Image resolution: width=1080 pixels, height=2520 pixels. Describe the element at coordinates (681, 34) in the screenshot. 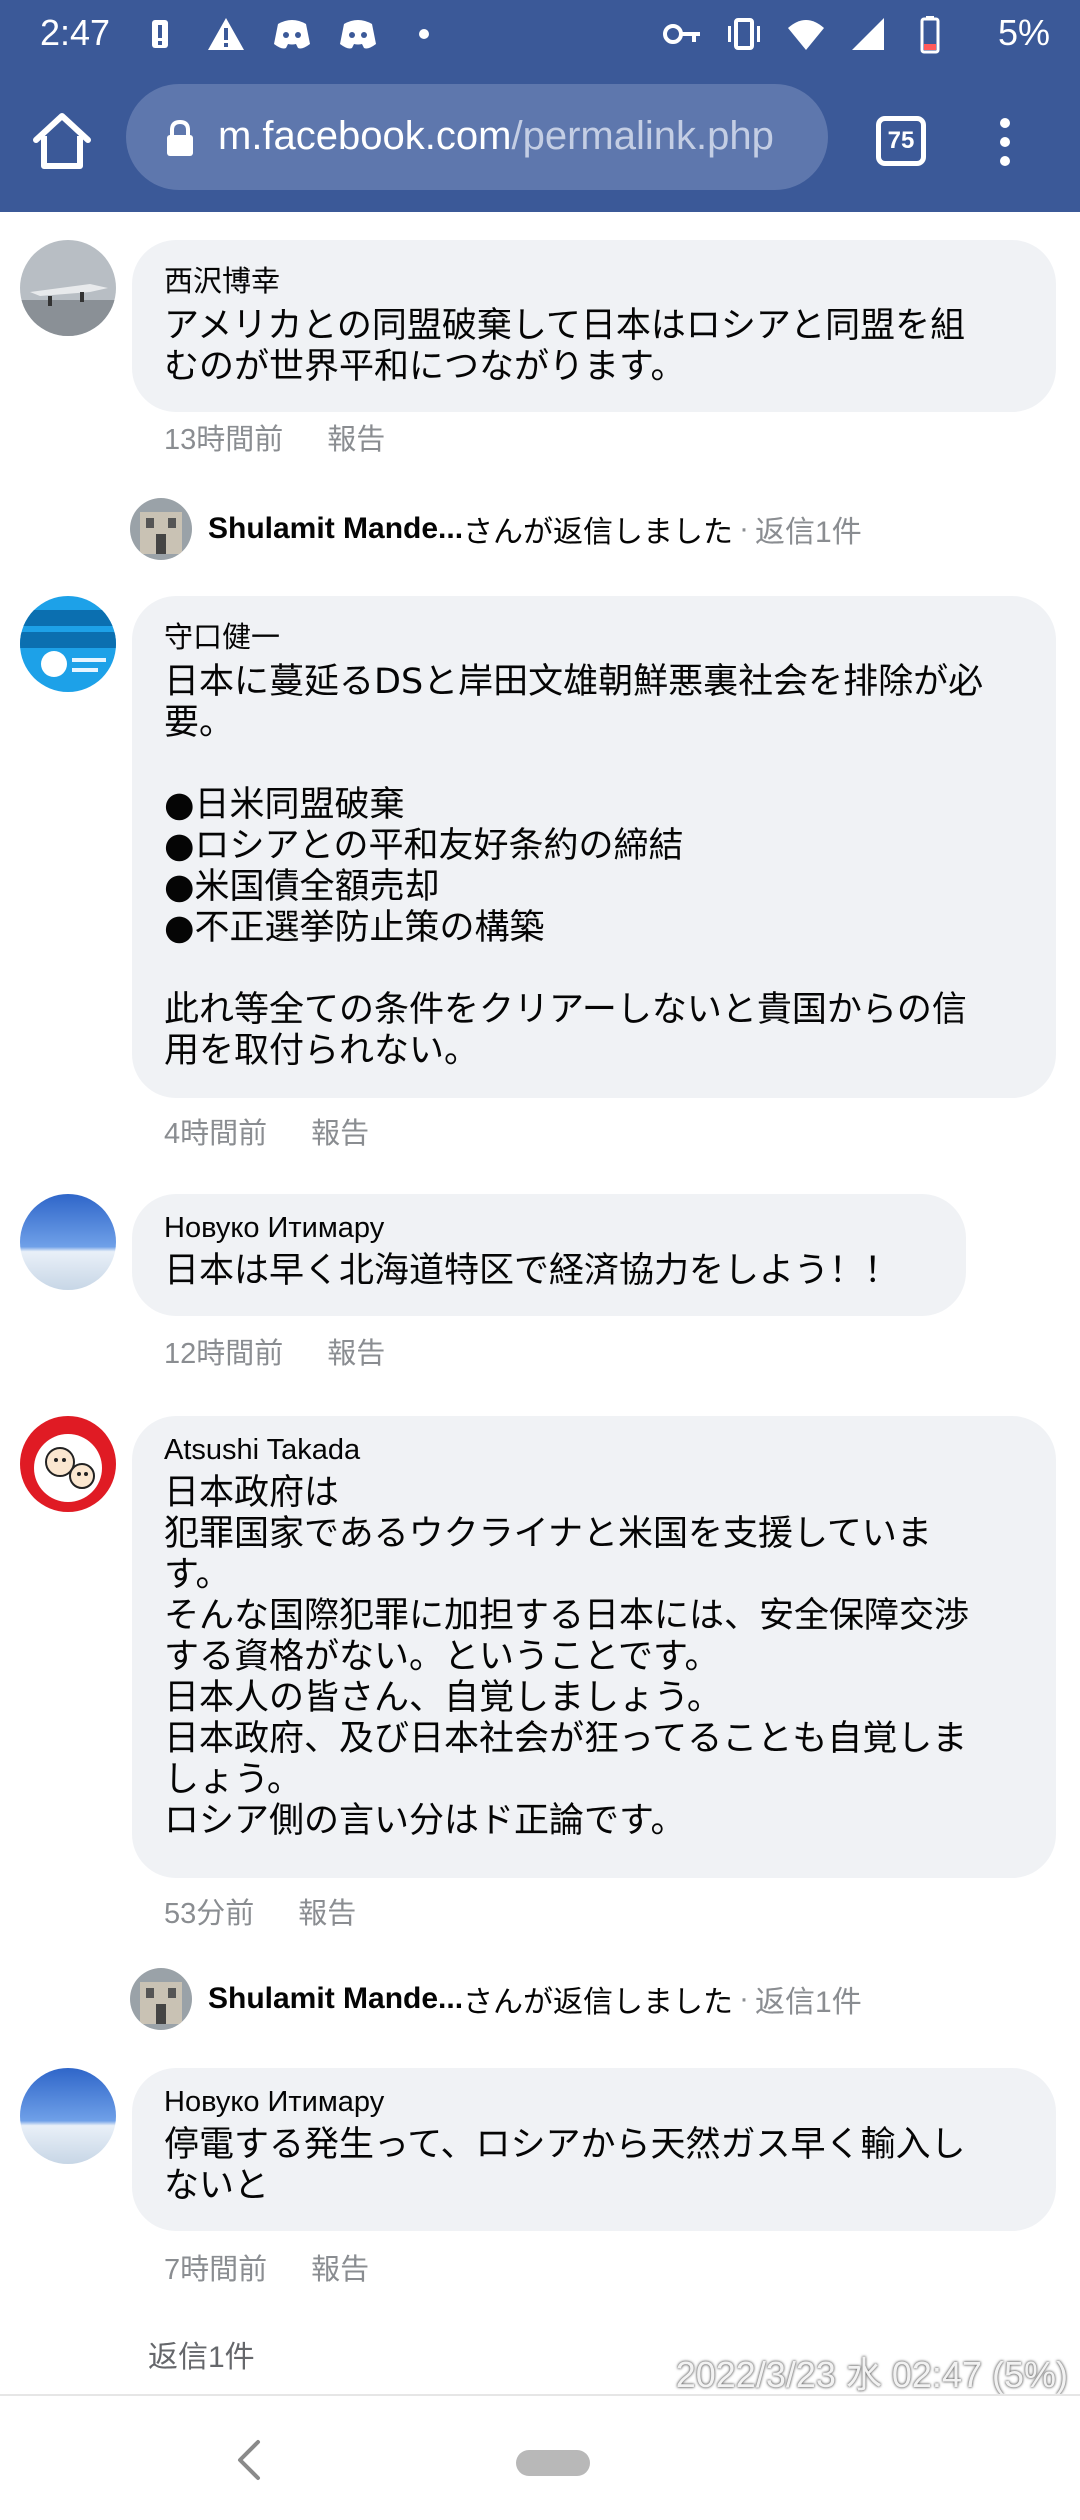

I see `key-icon` at that location.